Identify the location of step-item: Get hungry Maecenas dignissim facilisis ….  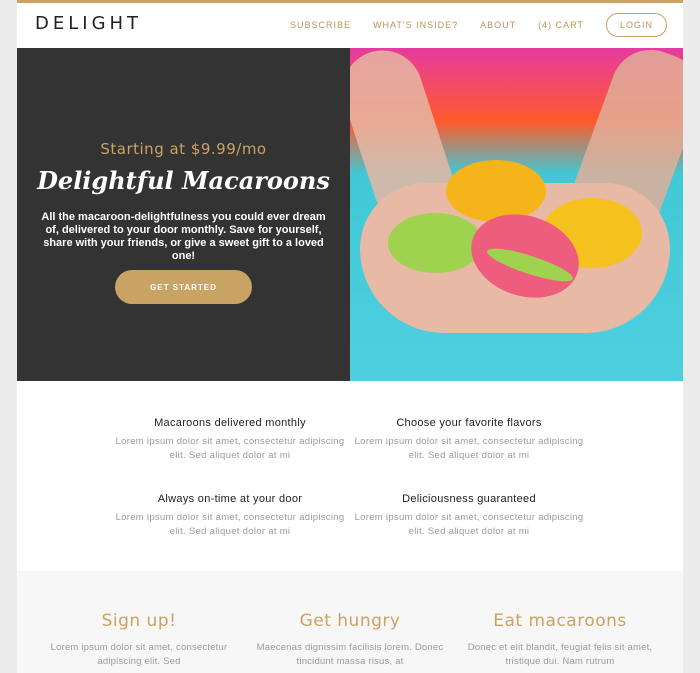
(350, 640).